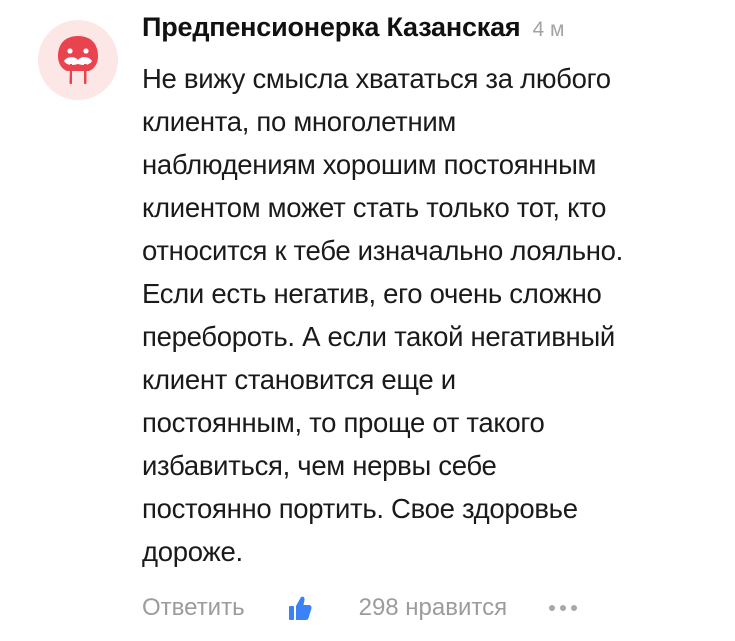  What do you see at coordinates (378, 336) in the screenshot?
I see `comment-text-line: перебороть. А если такой негативный` at bounding box center [378, 336].